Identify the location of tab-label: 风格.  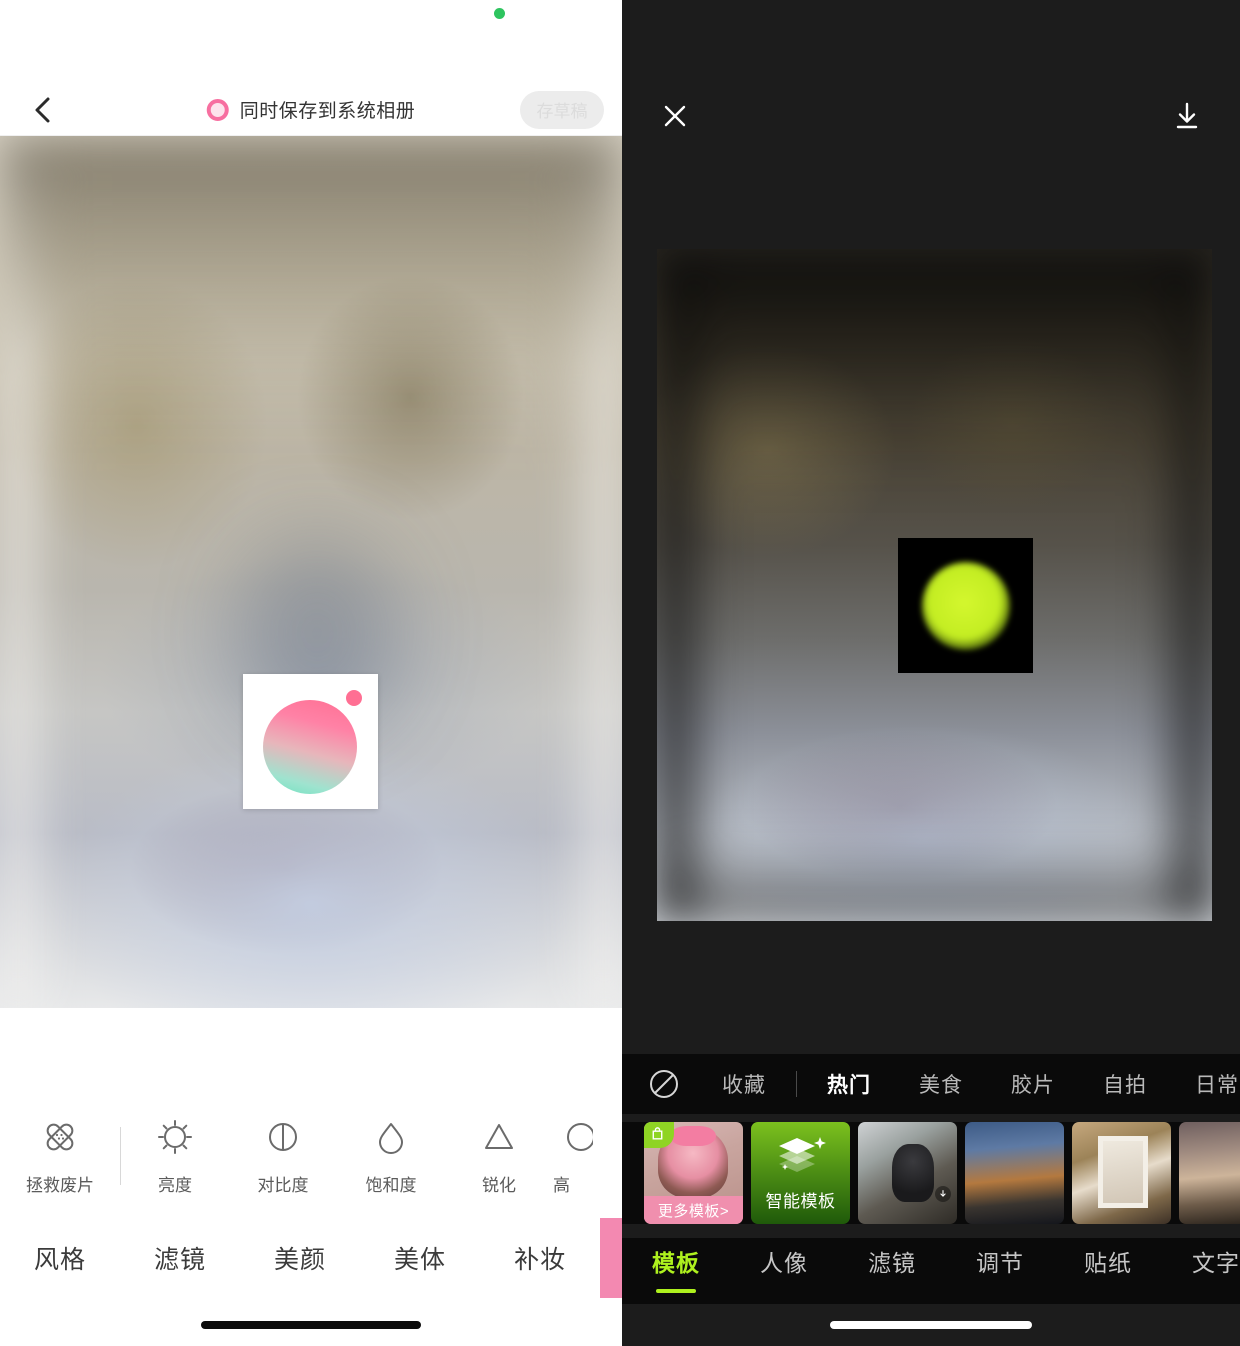
(60, 1260).